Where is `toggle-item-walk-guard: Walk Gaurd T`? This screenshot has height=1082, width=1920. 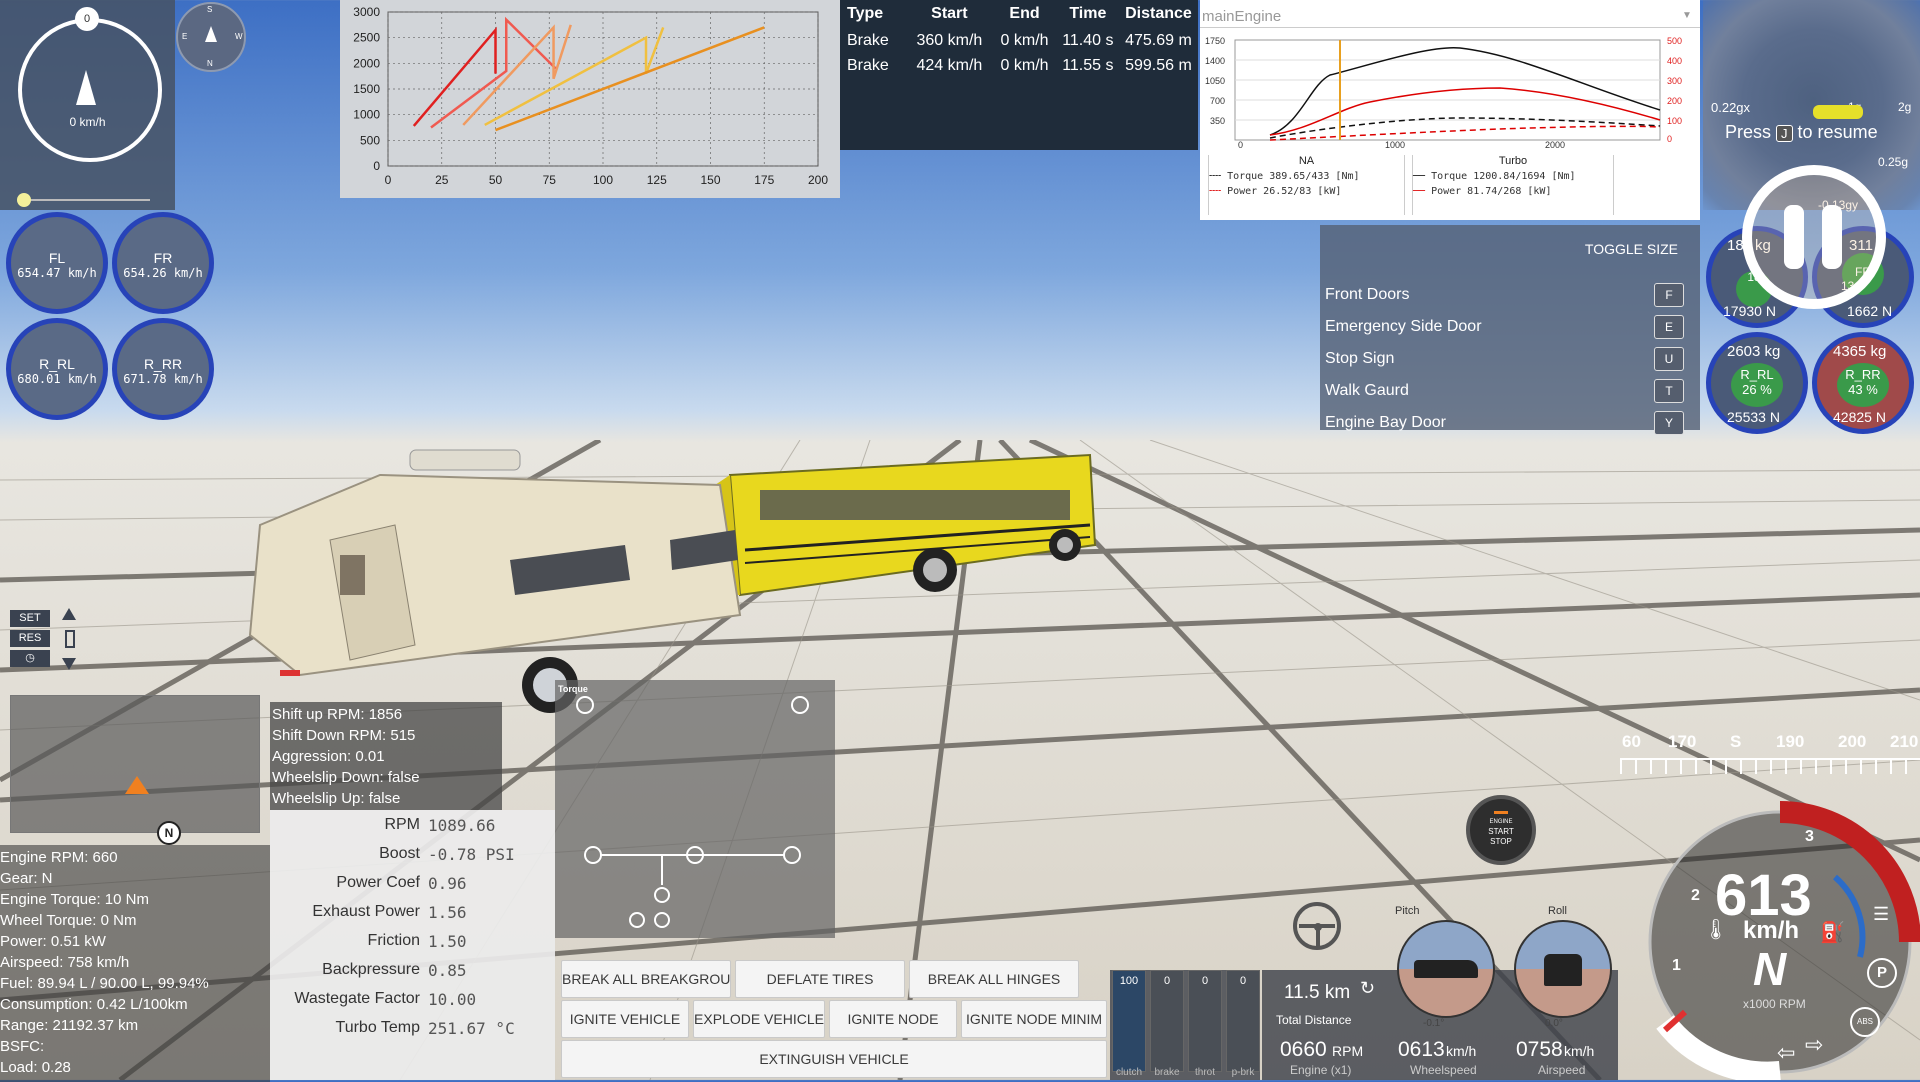
toggle-item-walk-guard: Walk Gaurd T is located at coordinates (1510, 391).